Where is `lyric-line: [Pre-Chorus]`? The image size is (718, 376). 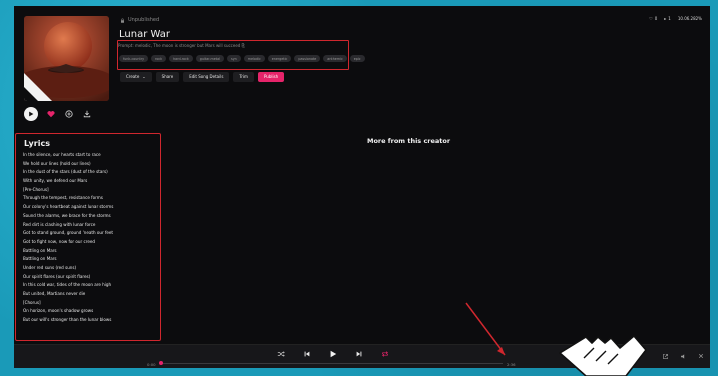
lyric-line: [Pre-Chorus] is located at coordinates (36, 189).